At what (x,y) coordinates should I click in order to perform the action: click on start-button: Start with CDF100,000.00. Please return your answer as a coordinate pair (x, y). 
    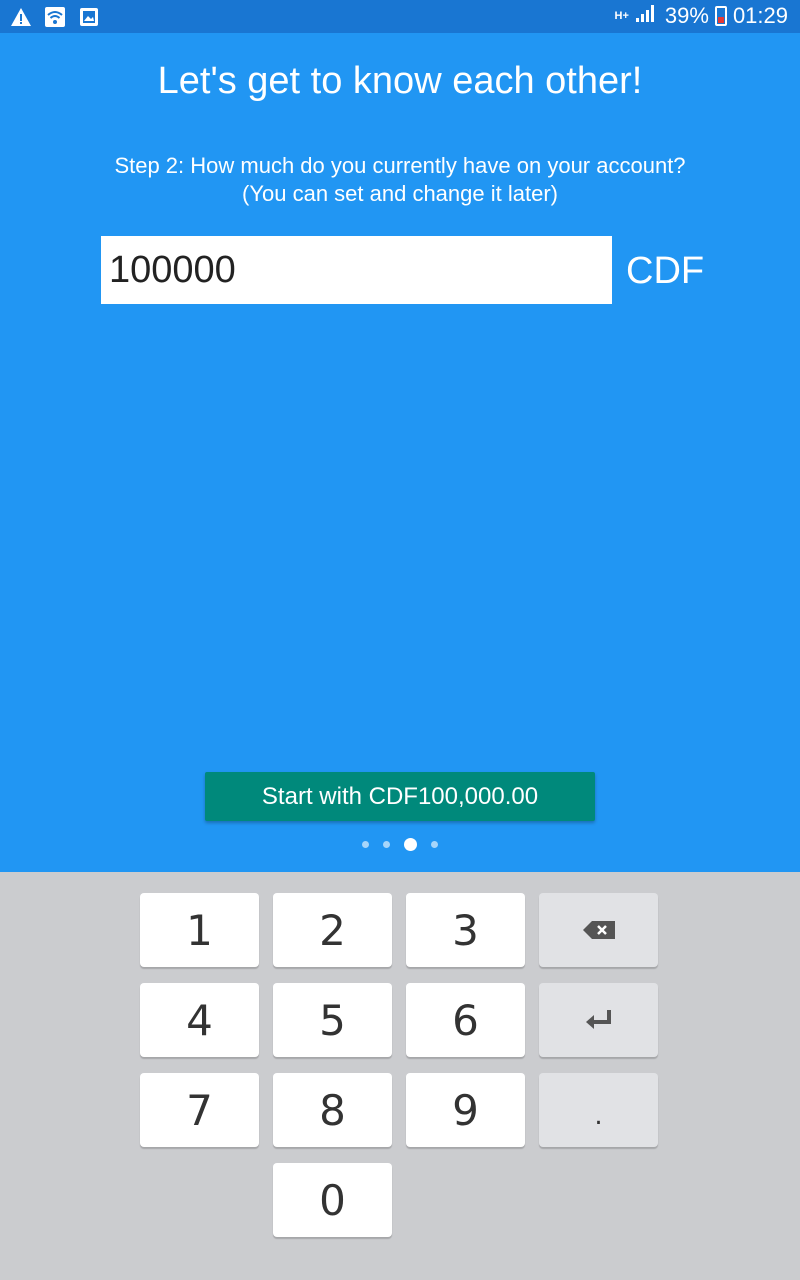
    Looking at the image, I should click on (400, 796).